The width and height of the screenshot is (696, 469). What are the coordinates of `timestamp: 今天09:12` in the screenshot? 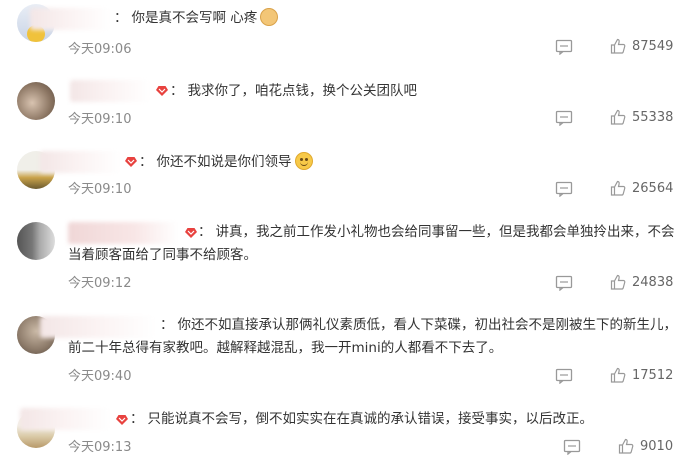 It's located at (100, 283).